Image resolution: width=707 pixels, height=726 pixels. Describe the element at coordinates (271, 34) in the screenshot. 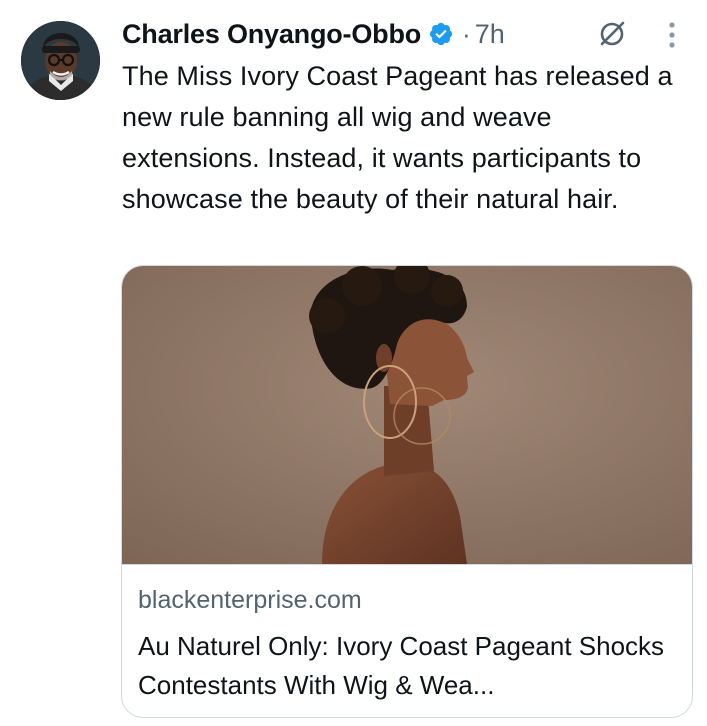

I see `author-name: Charles Onyango-Obbo` at that location.